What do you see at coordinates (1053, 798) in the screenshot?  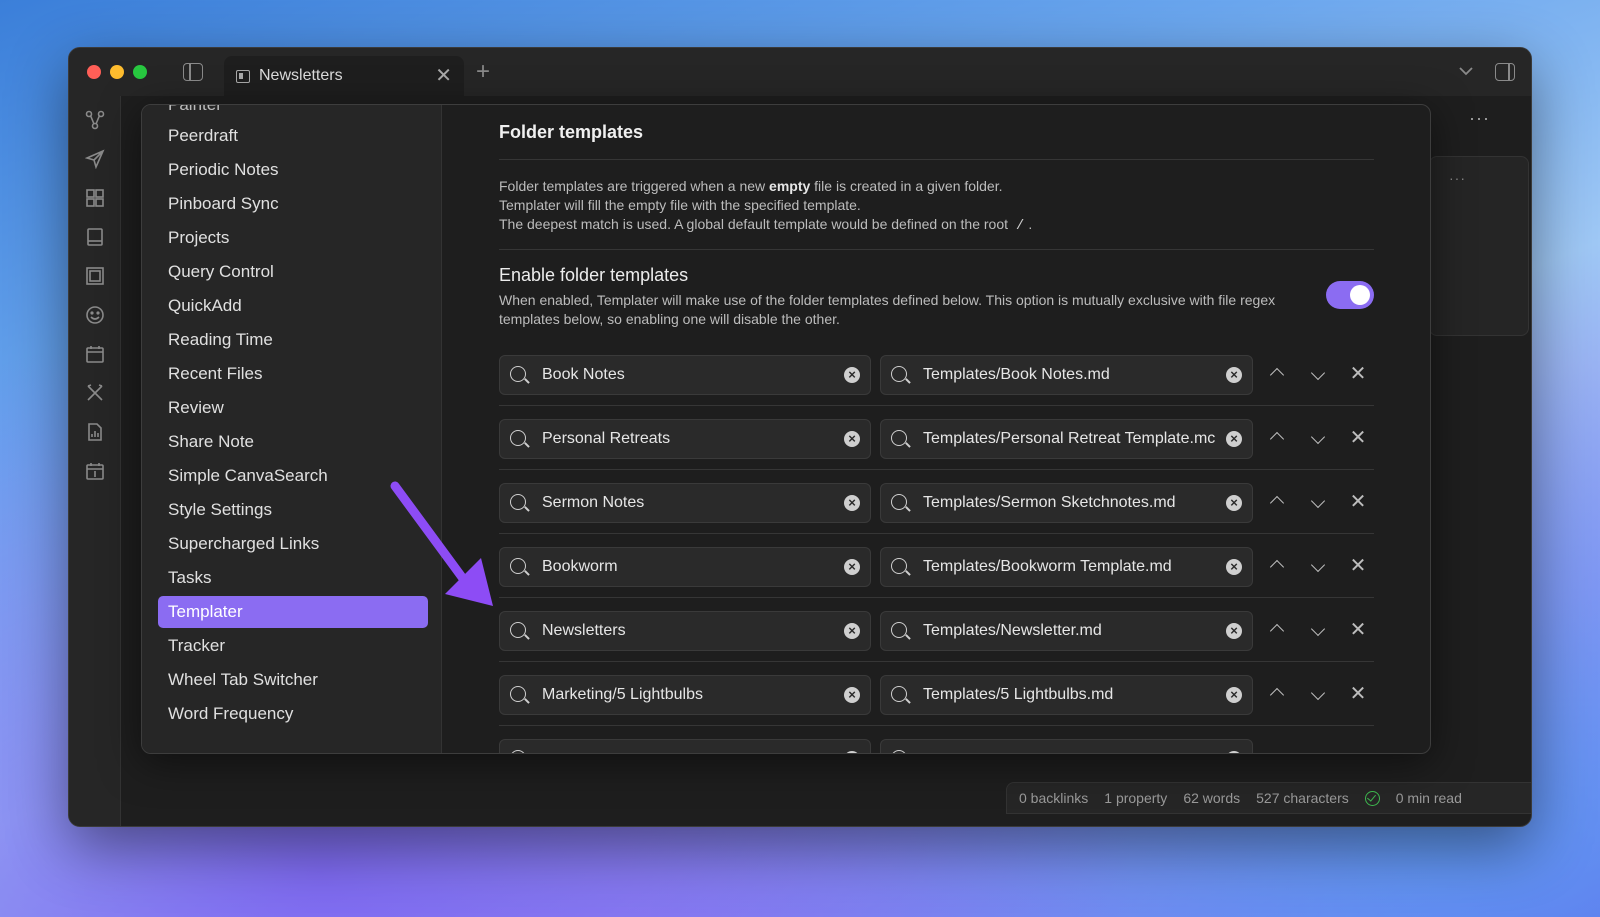 I see `backlinks-count: 0 backlinks` at bounding box center [1053, 798].